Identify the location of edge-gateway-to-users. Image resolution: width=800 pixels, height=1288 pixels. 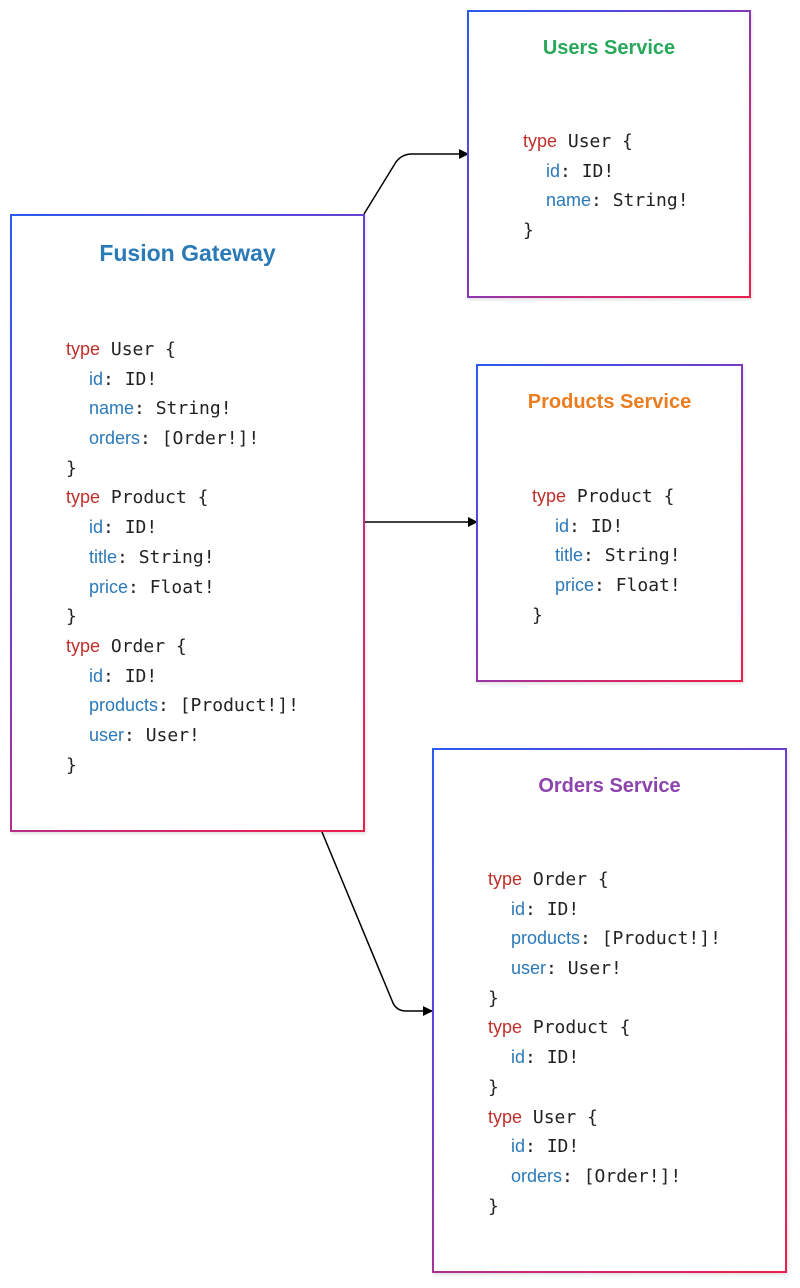
(416, 182).